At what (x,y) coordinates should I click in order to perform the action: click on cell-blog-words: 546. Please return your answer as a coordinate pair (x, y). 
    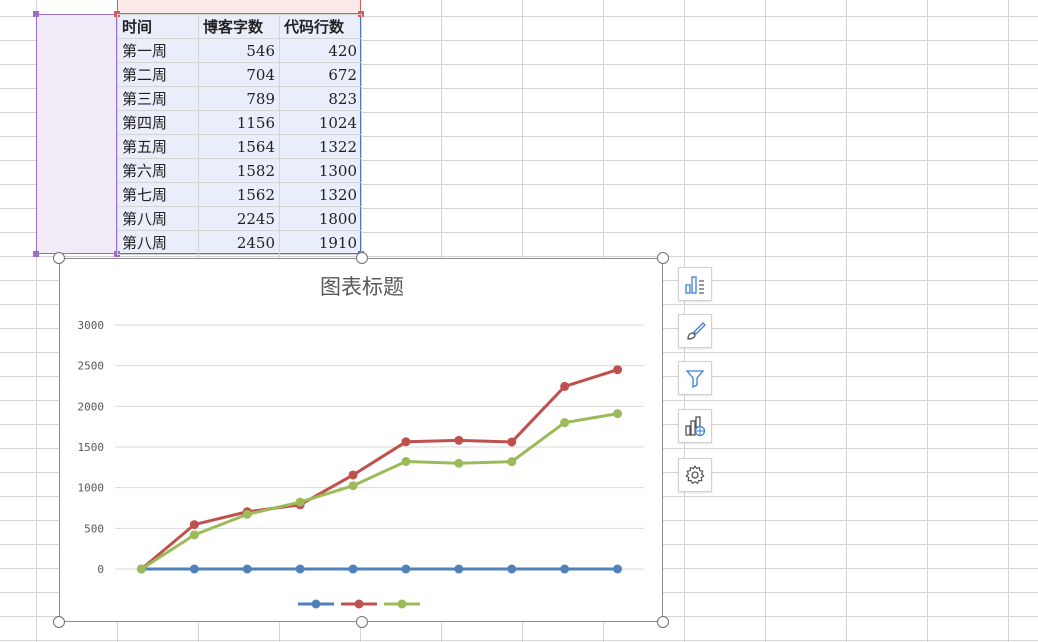
    Looking at the image, I should click on (239, 50).